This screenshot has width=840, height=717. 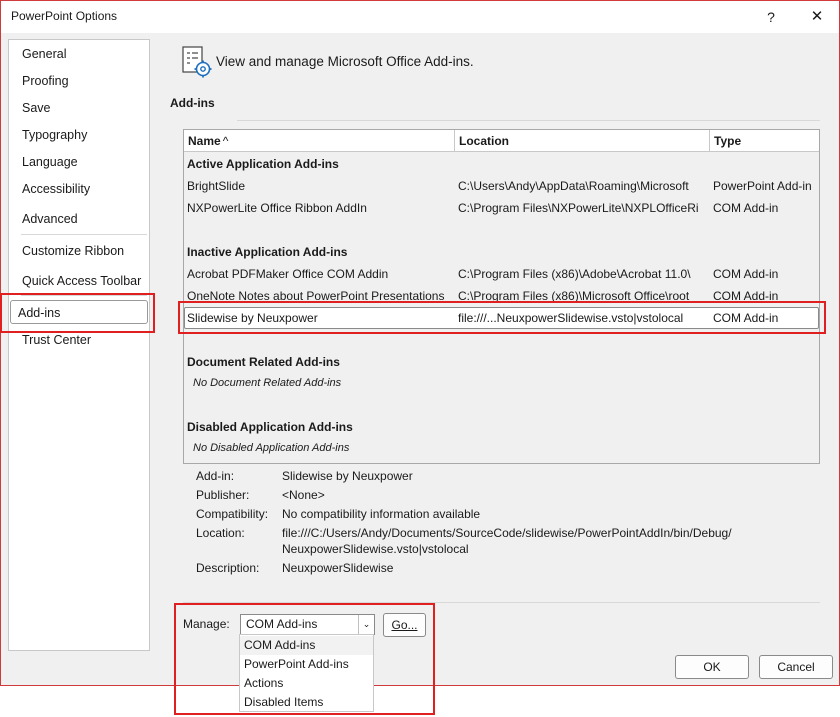 I want to click on manage-dropdown: COM Add-ins ⌄, so click(x=307, y=624).